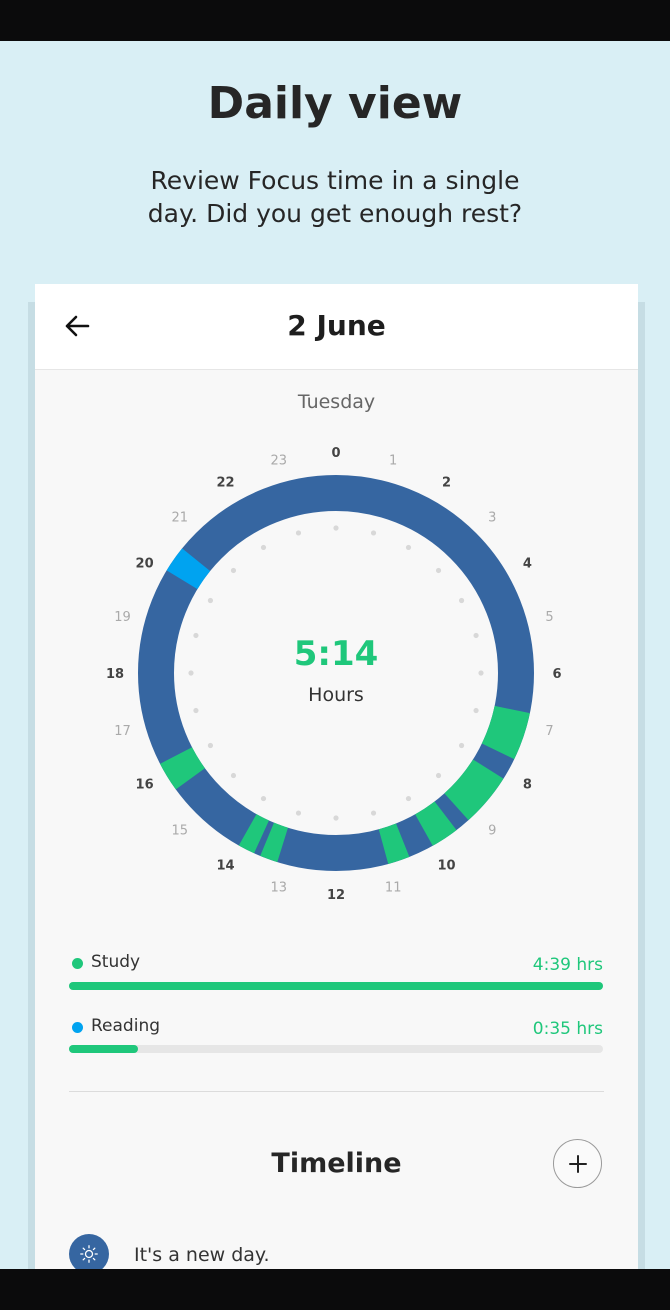  What do you see at coordinates (188, 569) in the screenshot?
I see `reading-session-arc` at bounding box center [188, 569].